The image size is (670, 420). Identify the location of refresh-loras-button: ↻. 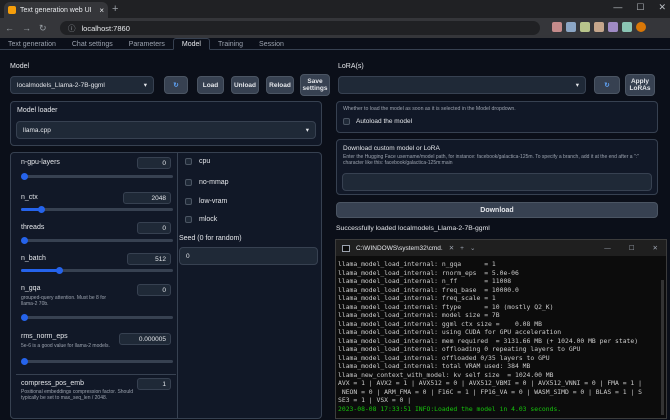
(607, 85).